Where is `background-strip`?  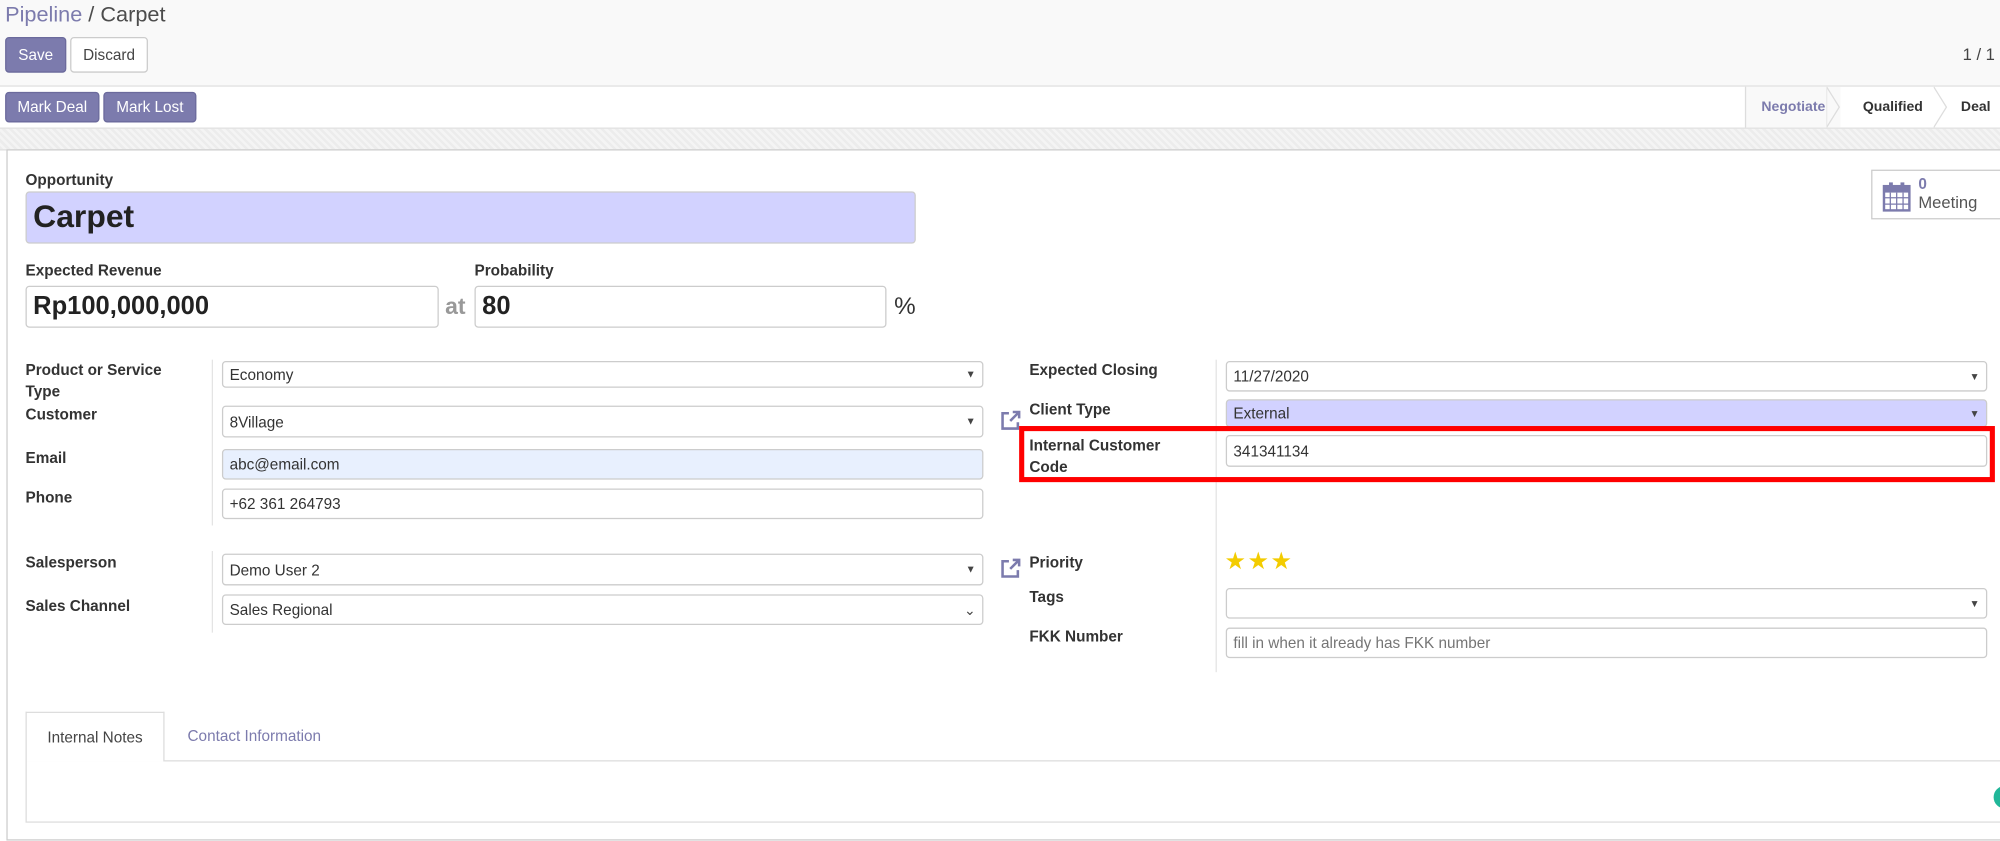
background-strip is located at coordinates (1000, 139).